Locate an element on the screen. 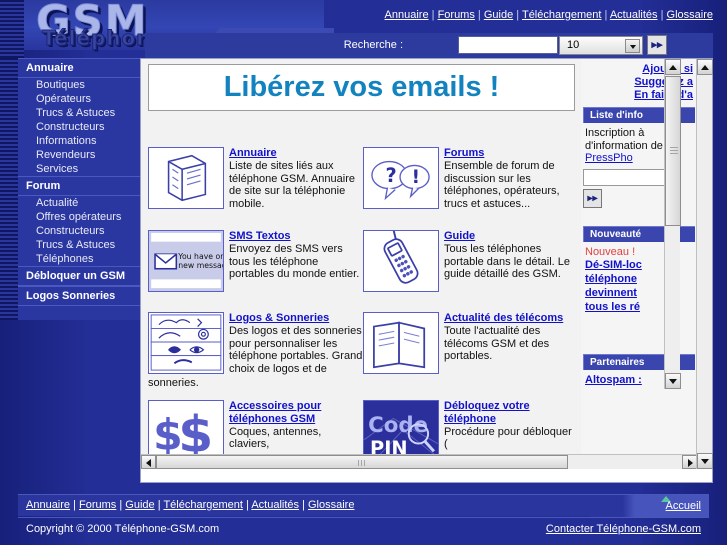 This screenshot has width=727, height=545. newsletter-provider-link: PressPho is located at coordinates (609, 158).